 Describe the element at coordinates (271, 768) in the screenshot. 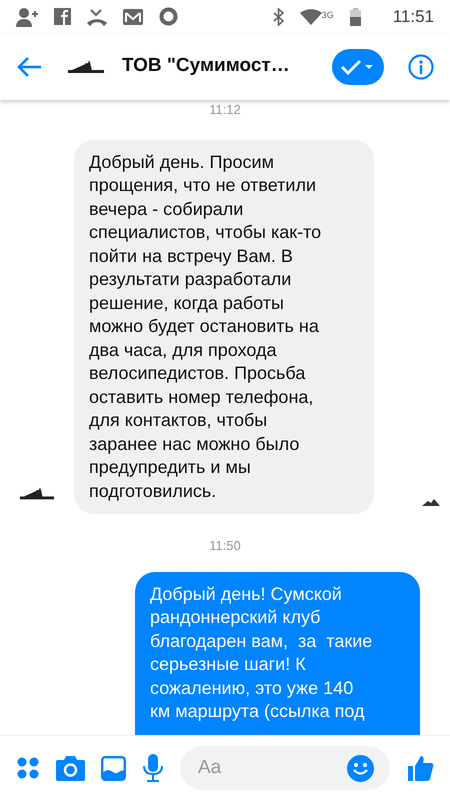

I see `message-input: Aa` at that location.